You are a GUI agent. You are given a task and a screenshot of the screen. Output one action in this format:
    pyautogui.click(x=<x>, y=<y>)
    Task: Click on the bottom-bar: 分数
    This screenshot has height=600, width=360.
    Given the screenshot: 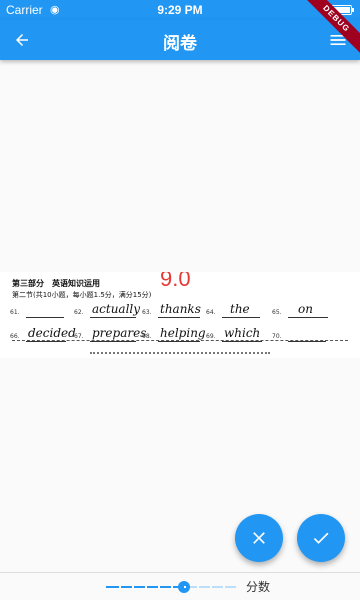 What is the action you would take?
    pyautogui.click(x=180, y=586)
    